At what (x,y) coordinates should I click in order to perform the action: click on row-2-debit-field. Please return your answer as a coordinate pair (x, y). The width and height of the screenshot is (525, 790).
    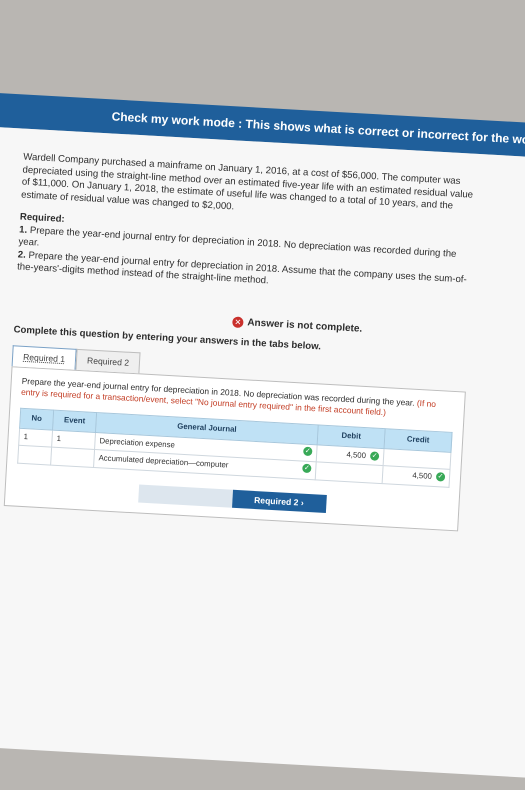
    Looking at the image, I should click on (349, 472).